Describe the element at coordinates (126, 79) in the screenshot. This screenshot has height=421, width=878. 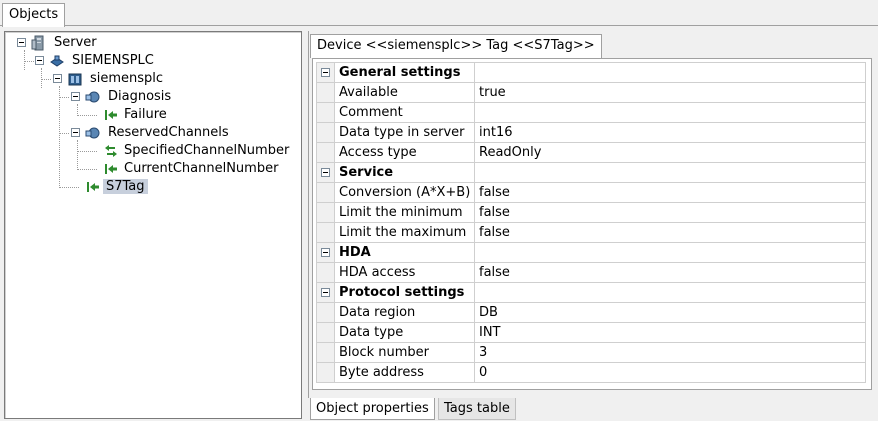
I see `tree-node-siemensplc: siemensplc` at that location.